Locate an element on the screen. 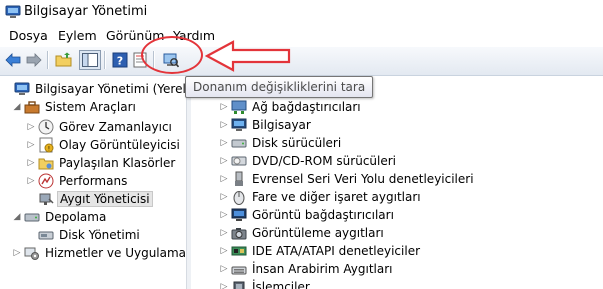  list-item: ▷ İnsan Arabirim Aygıtları is located at coordinates (307, 269).